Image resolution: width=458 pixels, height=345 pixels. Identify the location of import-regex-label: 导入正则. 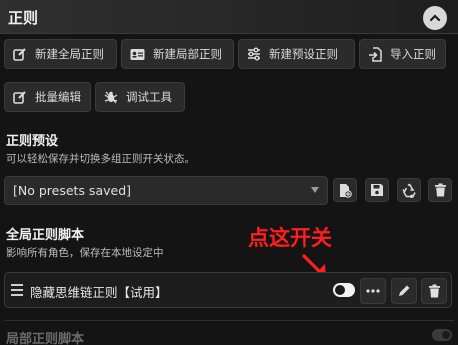
(413, 54).